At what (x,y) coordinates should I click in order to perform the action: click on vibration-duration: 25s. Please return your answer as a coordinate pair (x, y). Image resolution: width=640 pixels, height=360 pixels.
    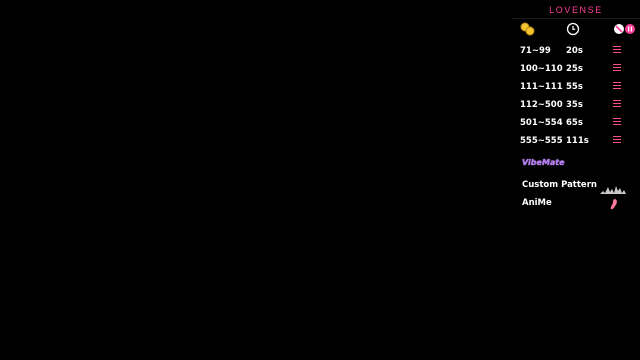
    Looking at the image, I should click on (574, 69).